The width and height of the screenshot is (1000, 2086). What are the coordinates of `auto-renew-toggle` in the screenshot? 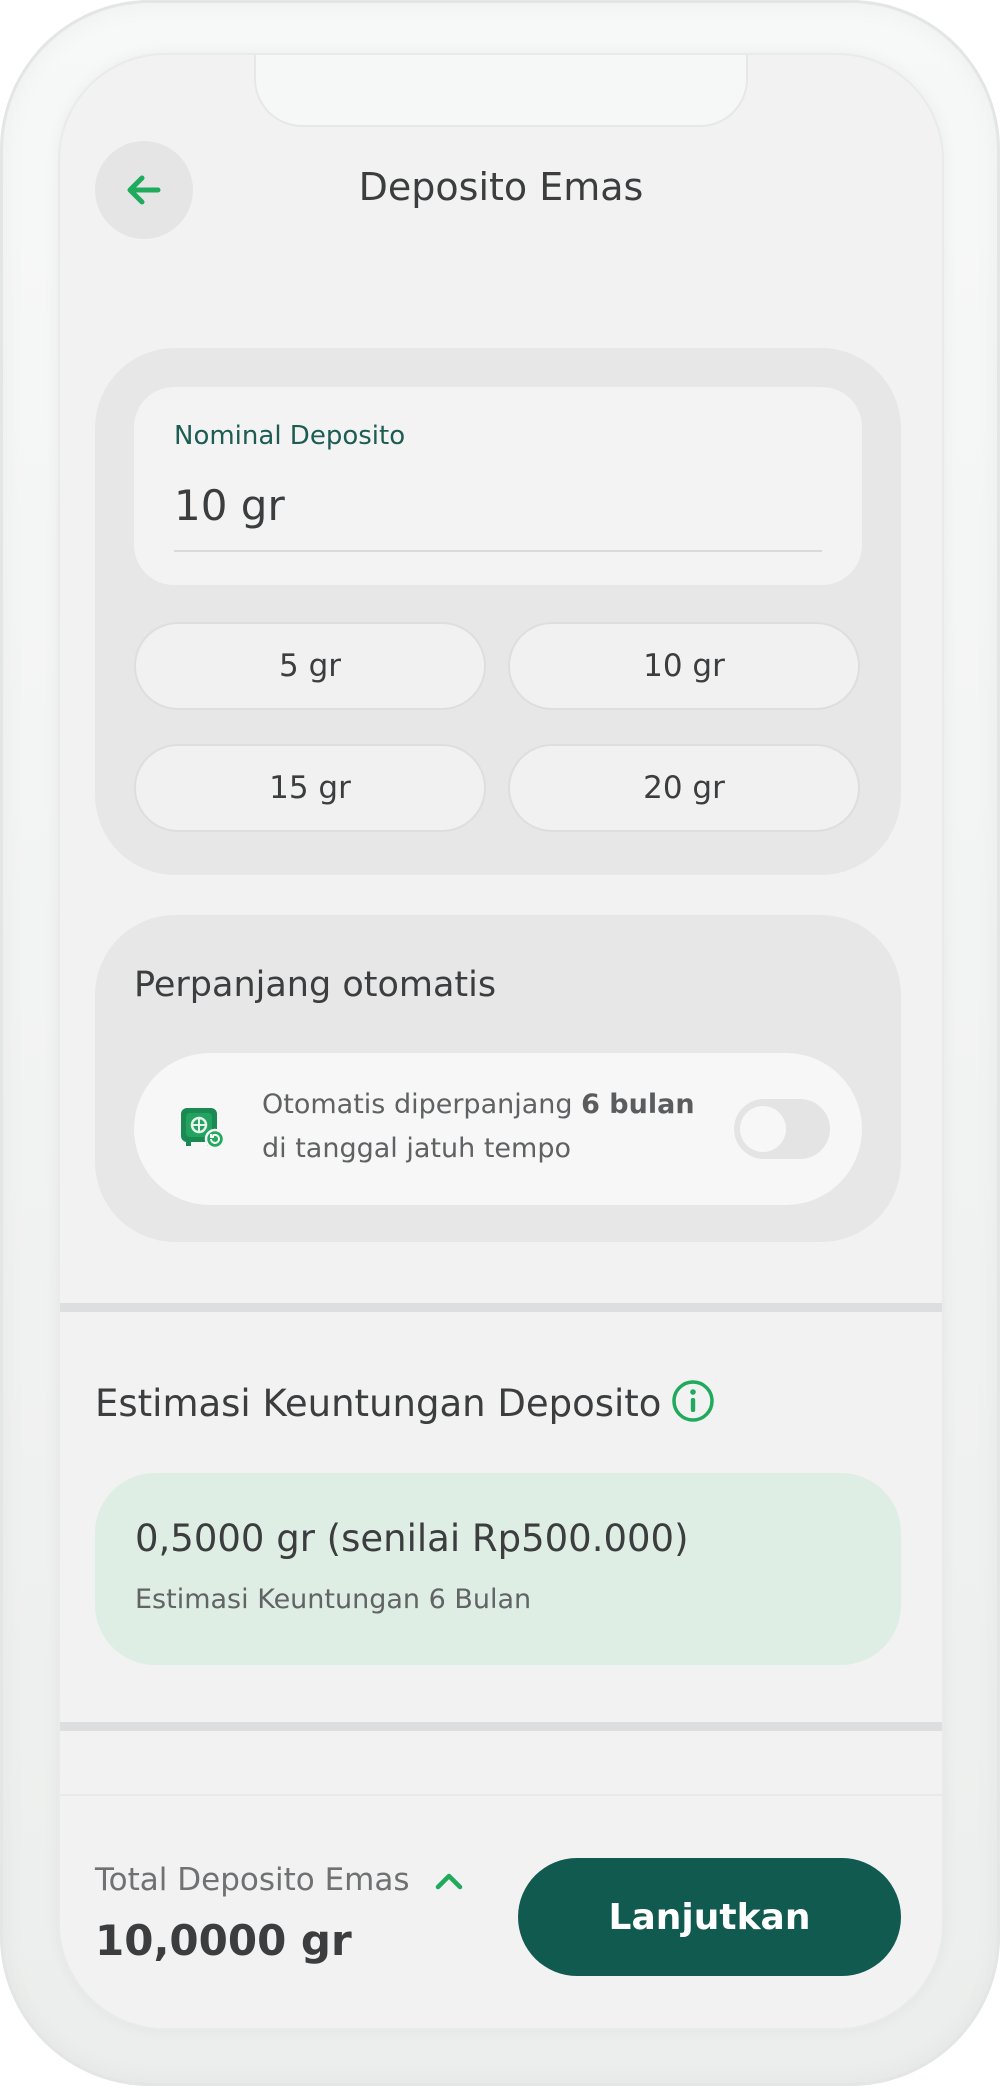 It's located at (782, 1129).